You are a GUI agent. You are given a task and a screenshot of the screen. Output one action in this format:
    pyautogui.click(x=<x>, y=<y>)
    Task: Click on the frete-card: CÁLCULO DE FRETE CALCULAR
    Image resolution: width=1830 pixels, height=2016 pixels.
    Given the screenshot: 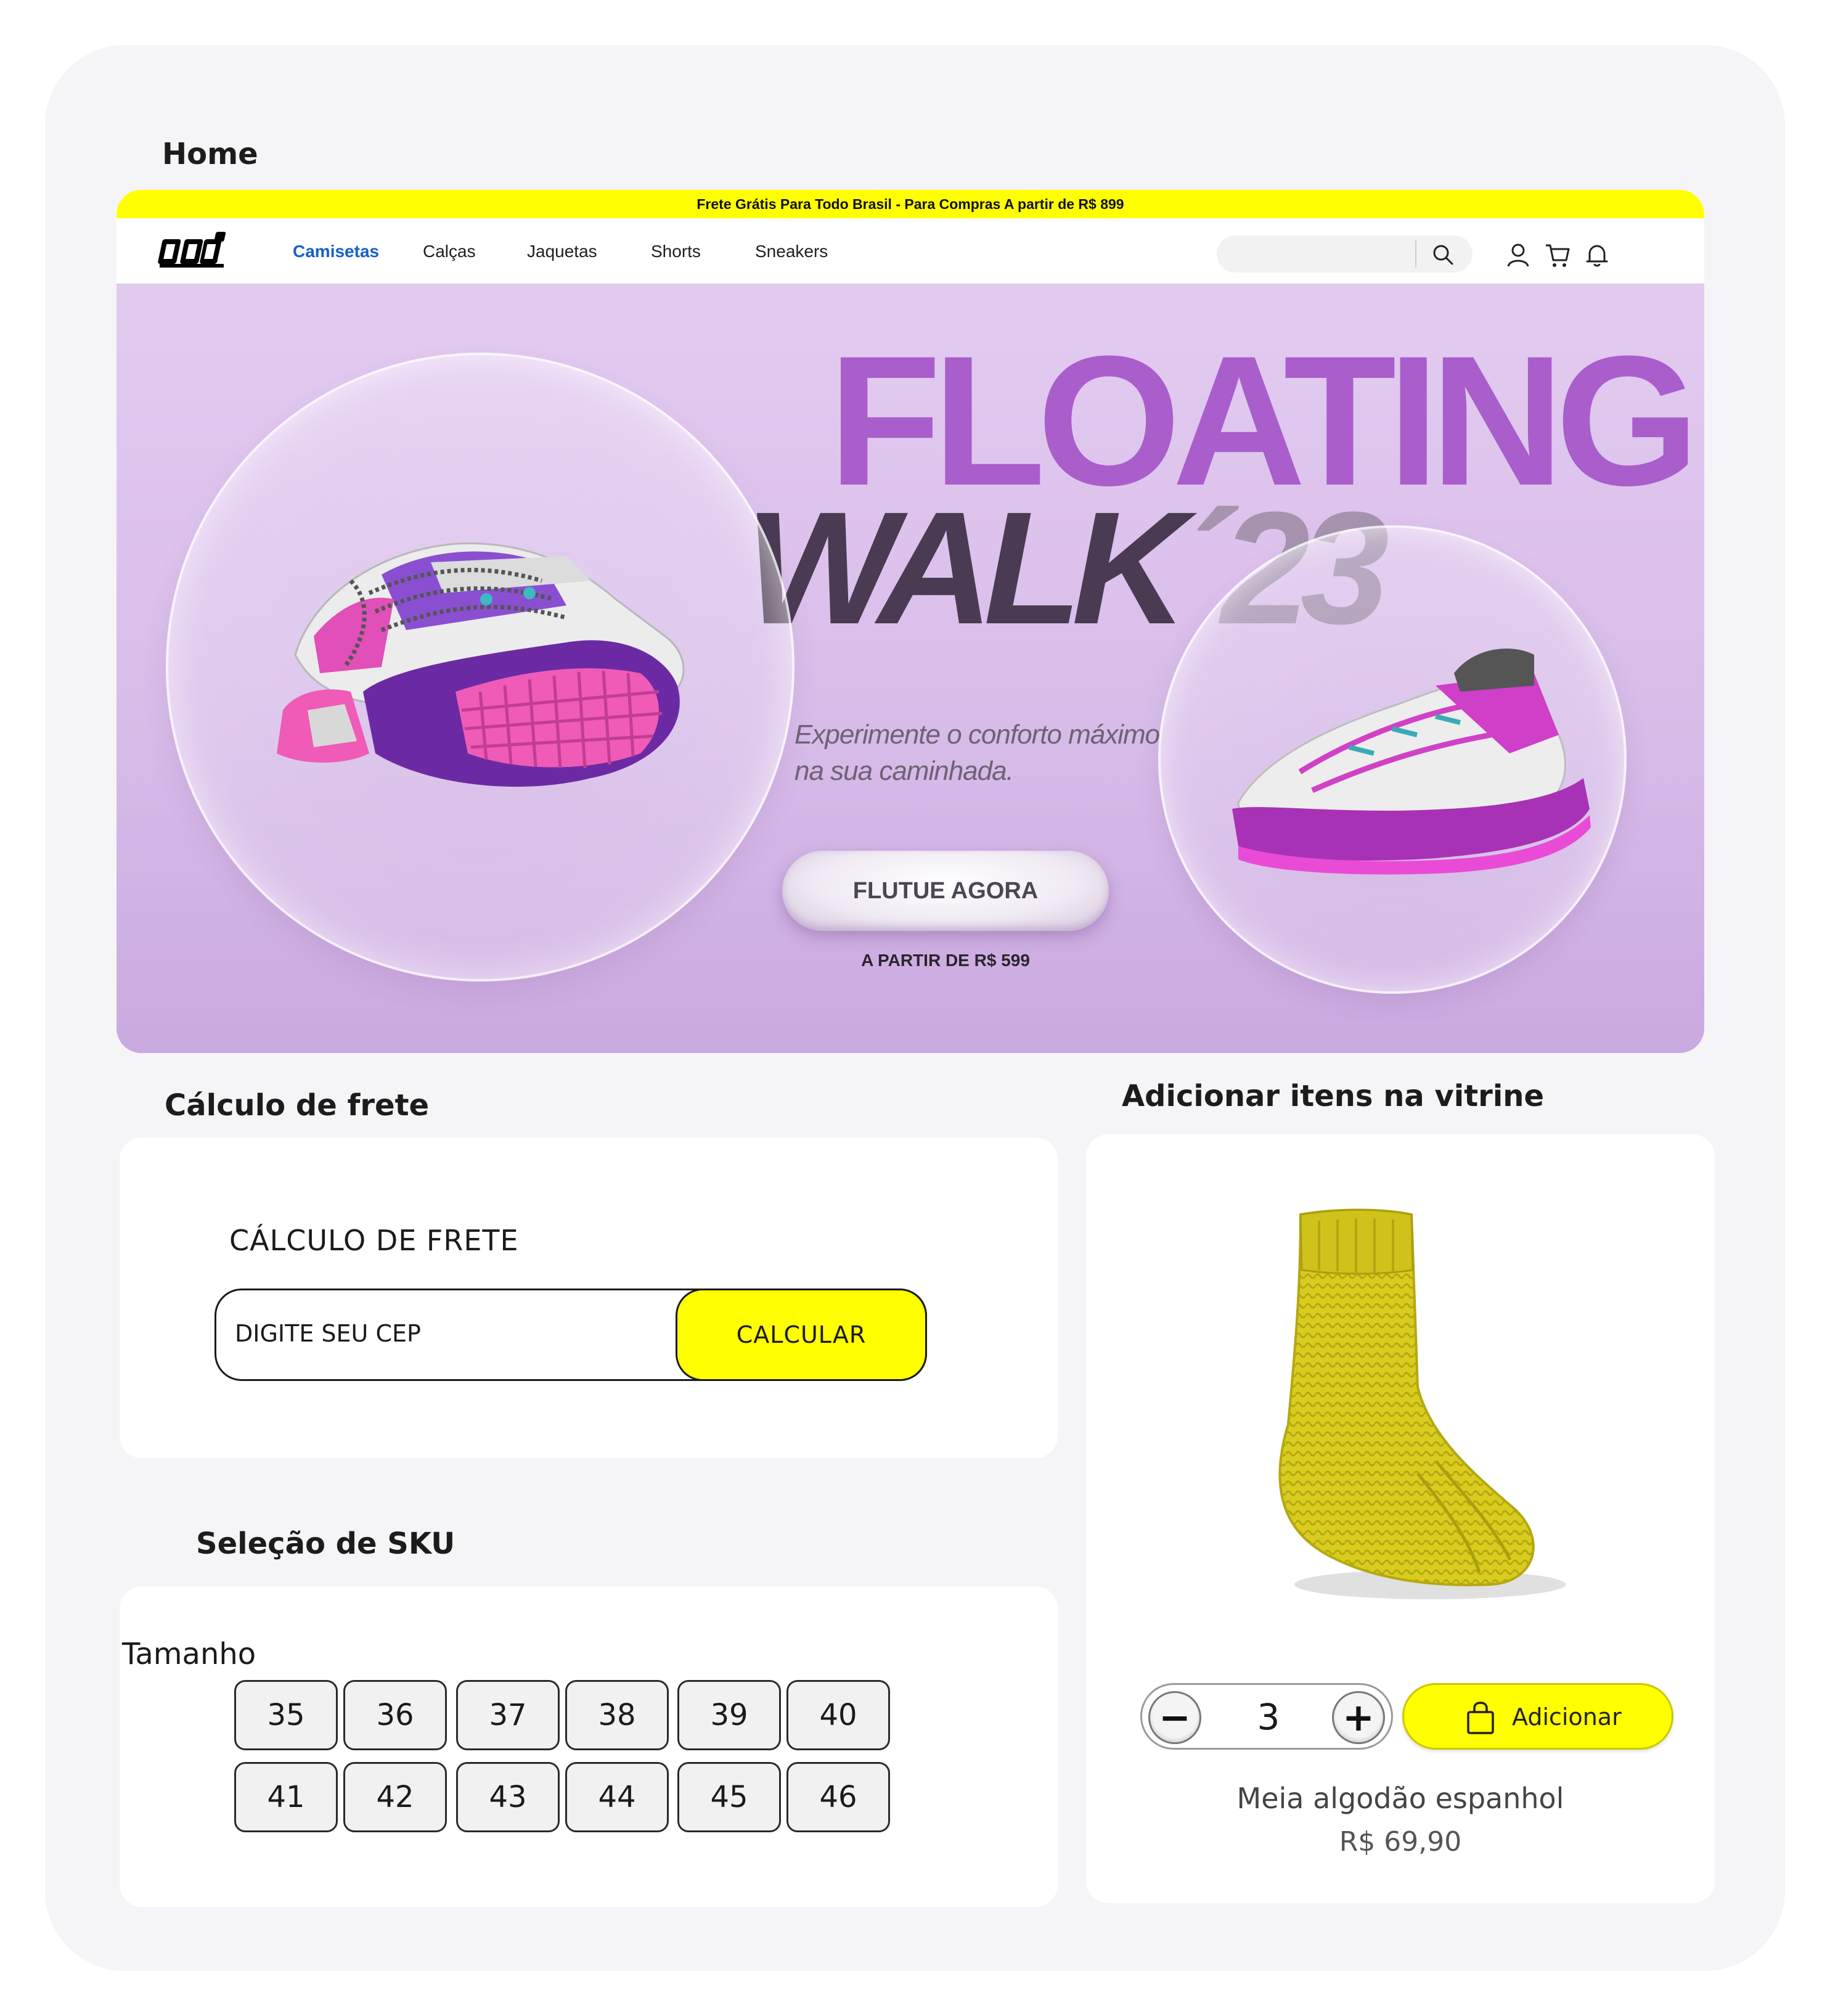 What is the action you would take?
    pyautogui.click(x=589, y=1297)
    